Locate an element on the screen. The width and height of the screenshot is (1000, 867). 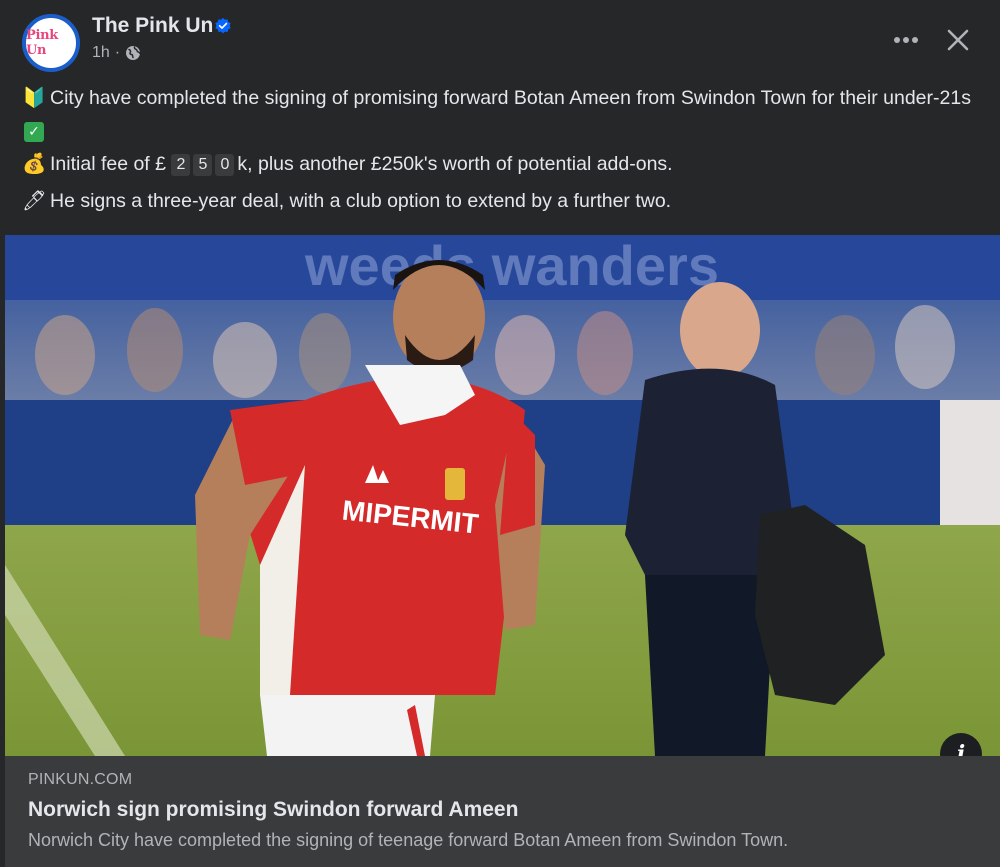
close-button is located at coordinates (958, 40).